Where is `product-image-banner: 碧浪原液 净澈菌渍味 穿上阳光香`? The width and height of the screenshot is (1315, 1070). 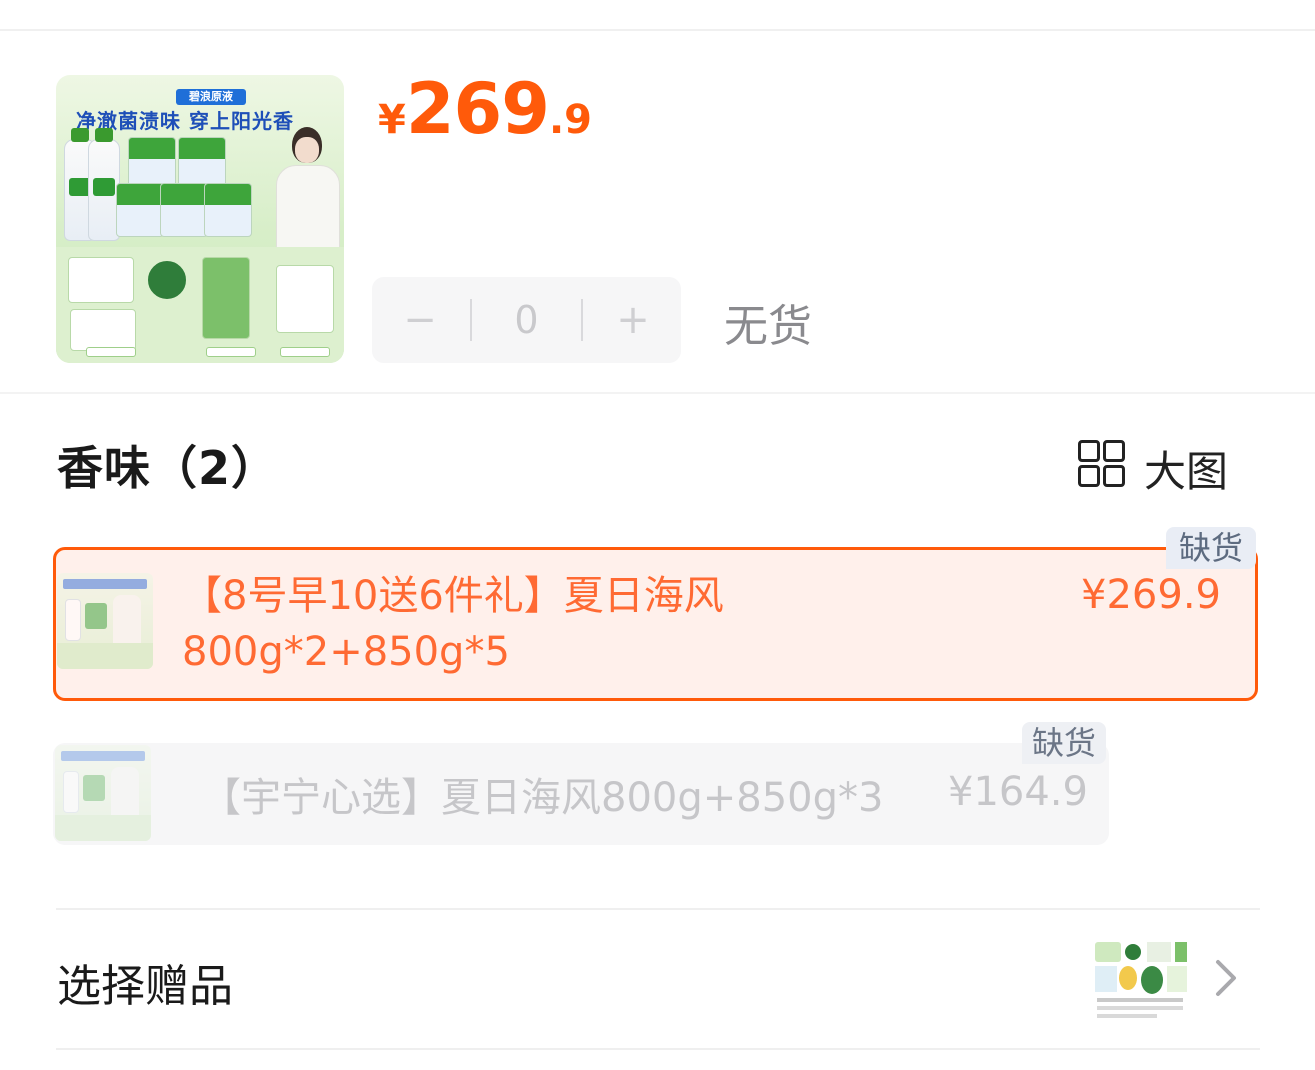
product-image-banner: 碧浪原液 净澈菌渍味 穿上阳光香 is located at coordinates (200, 111).